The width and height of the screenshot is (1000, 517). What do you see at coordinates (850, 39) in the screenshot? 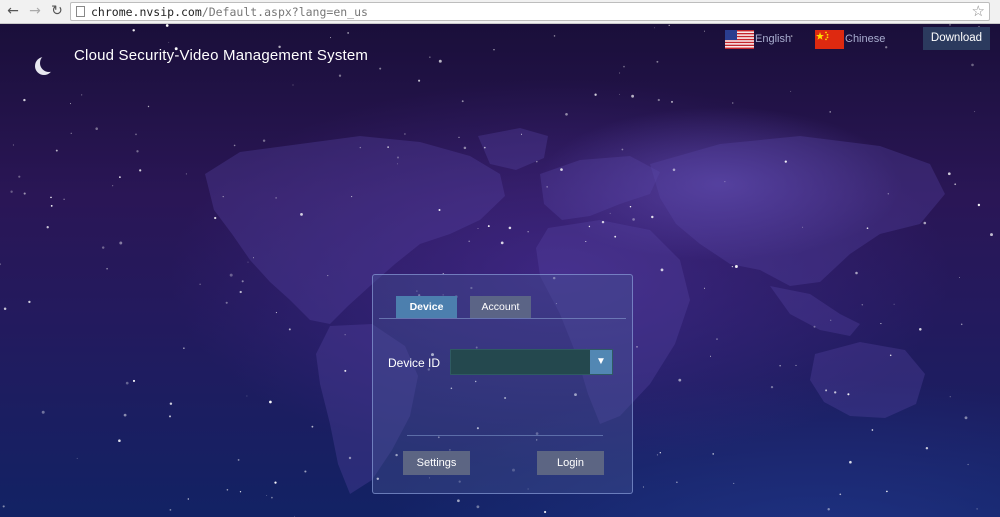
I see `language-chinese: Chinese` at bounding box center [850, 39].